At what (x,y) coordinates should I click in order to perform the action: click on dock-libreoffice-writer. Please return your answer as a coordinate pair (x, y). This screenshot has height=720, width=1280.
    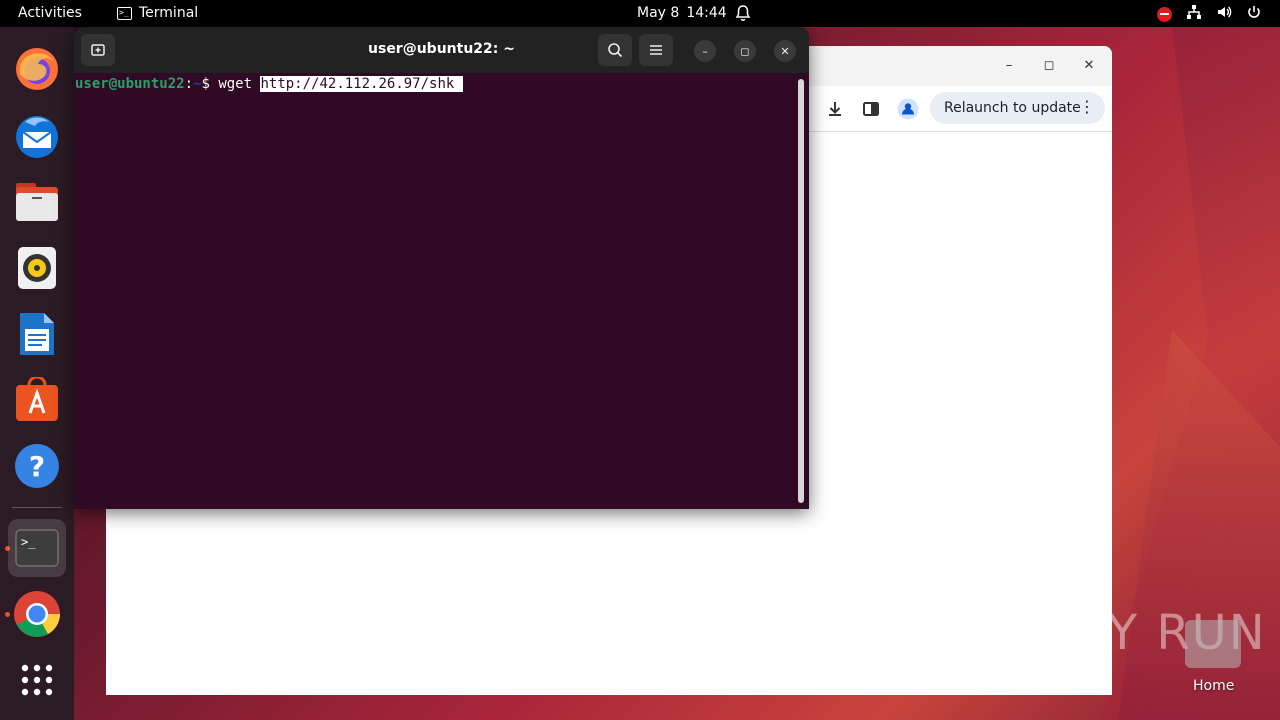
    Looking at the image, I should click on (37, 334).